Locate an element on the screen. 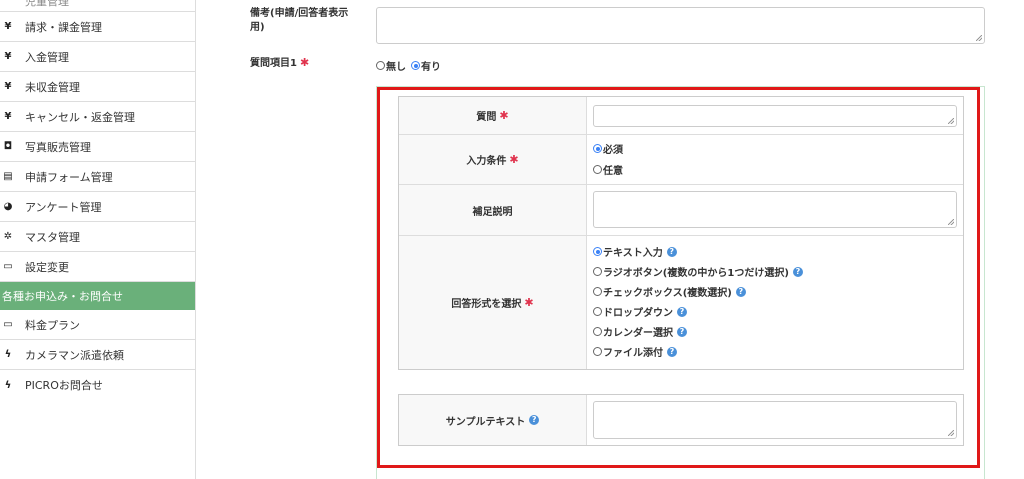 This screenshot has width=1024, height=479. question1-label-text: 質問項目1 is located at coordinates (273, 63).